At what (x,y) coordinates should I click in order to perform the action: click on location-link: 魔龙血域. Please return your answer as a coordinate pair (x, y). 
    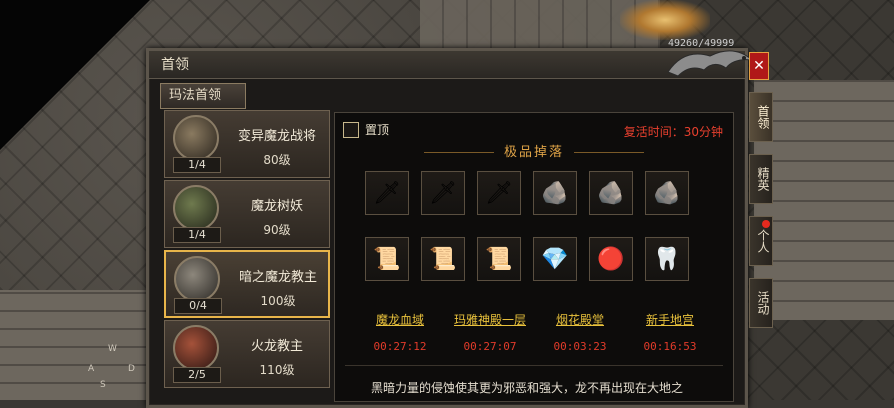
    Looking at the image, I should click on (400, 319).